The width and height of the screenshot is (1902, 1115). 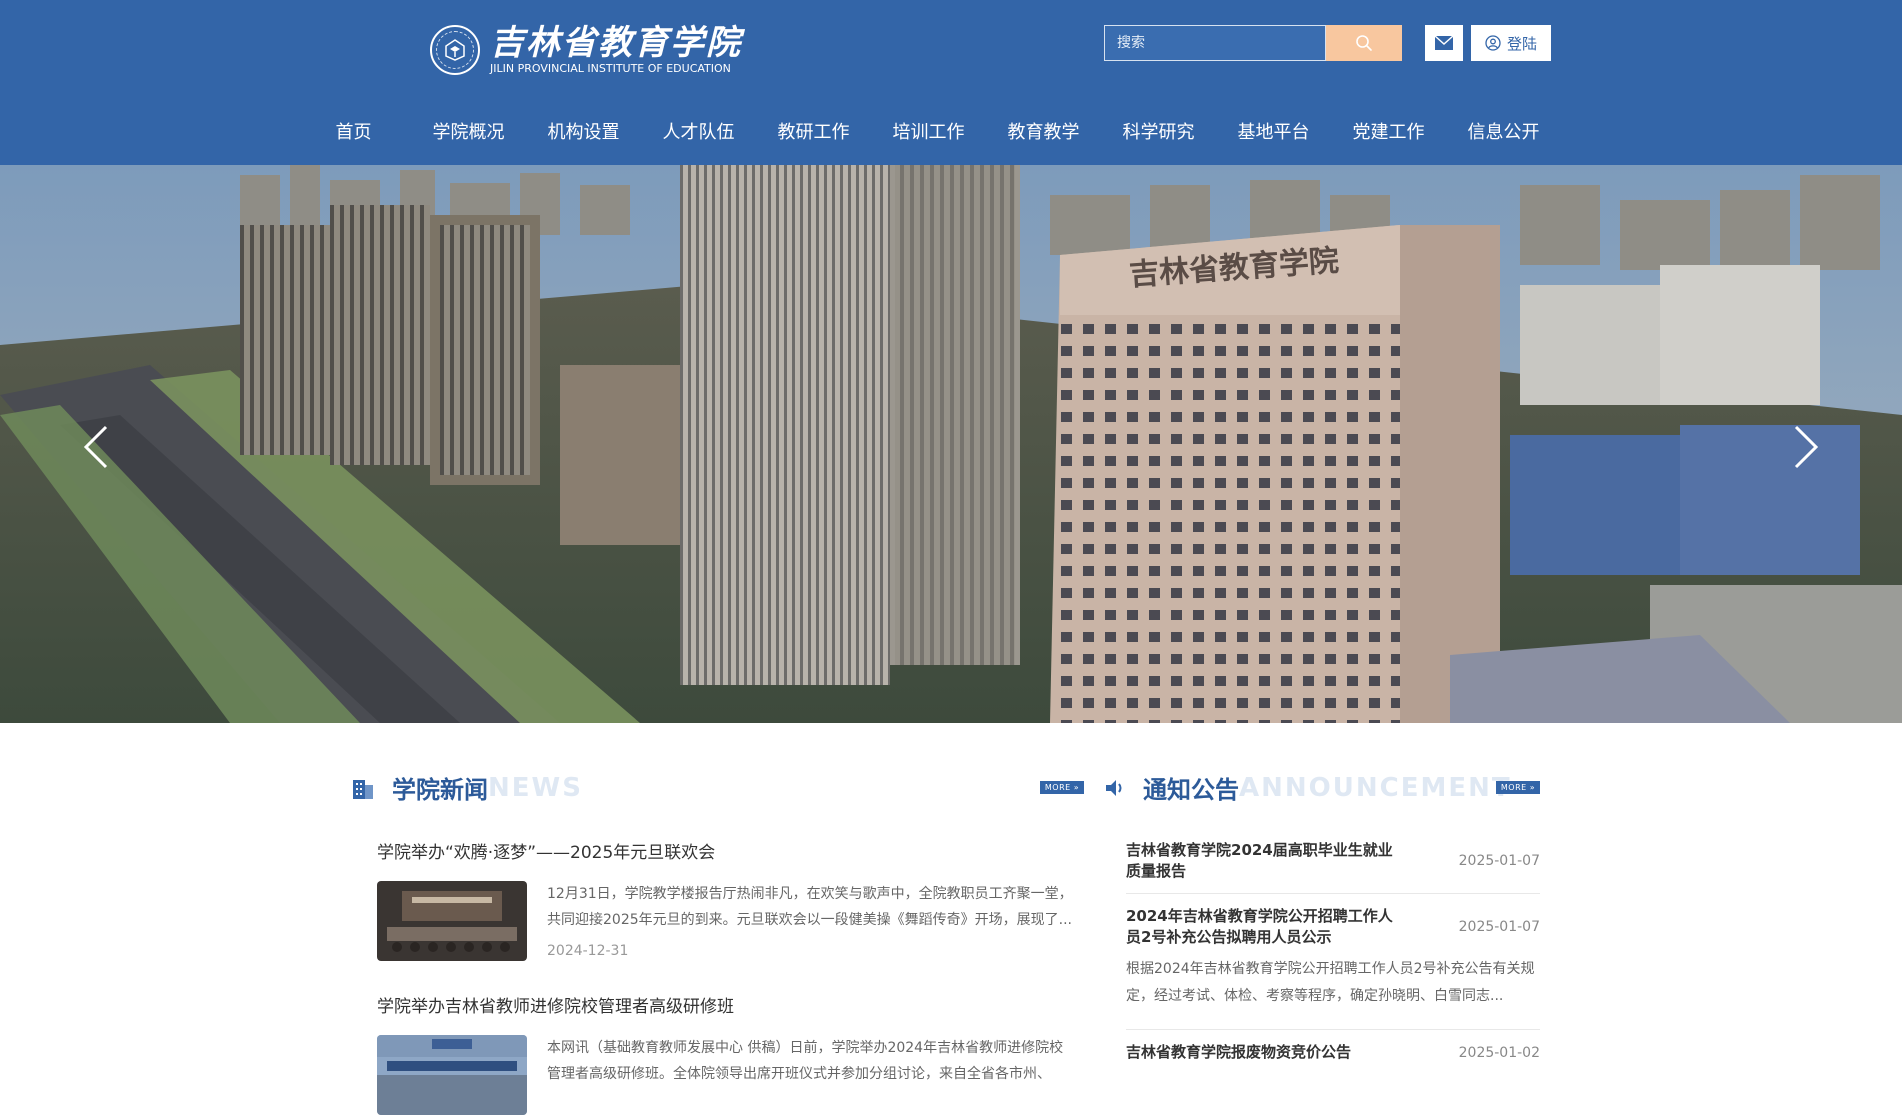 What do you see at coordinates (1215, 43) in the screenshot?
I see `search-input` at bounding box center [1215, 43].